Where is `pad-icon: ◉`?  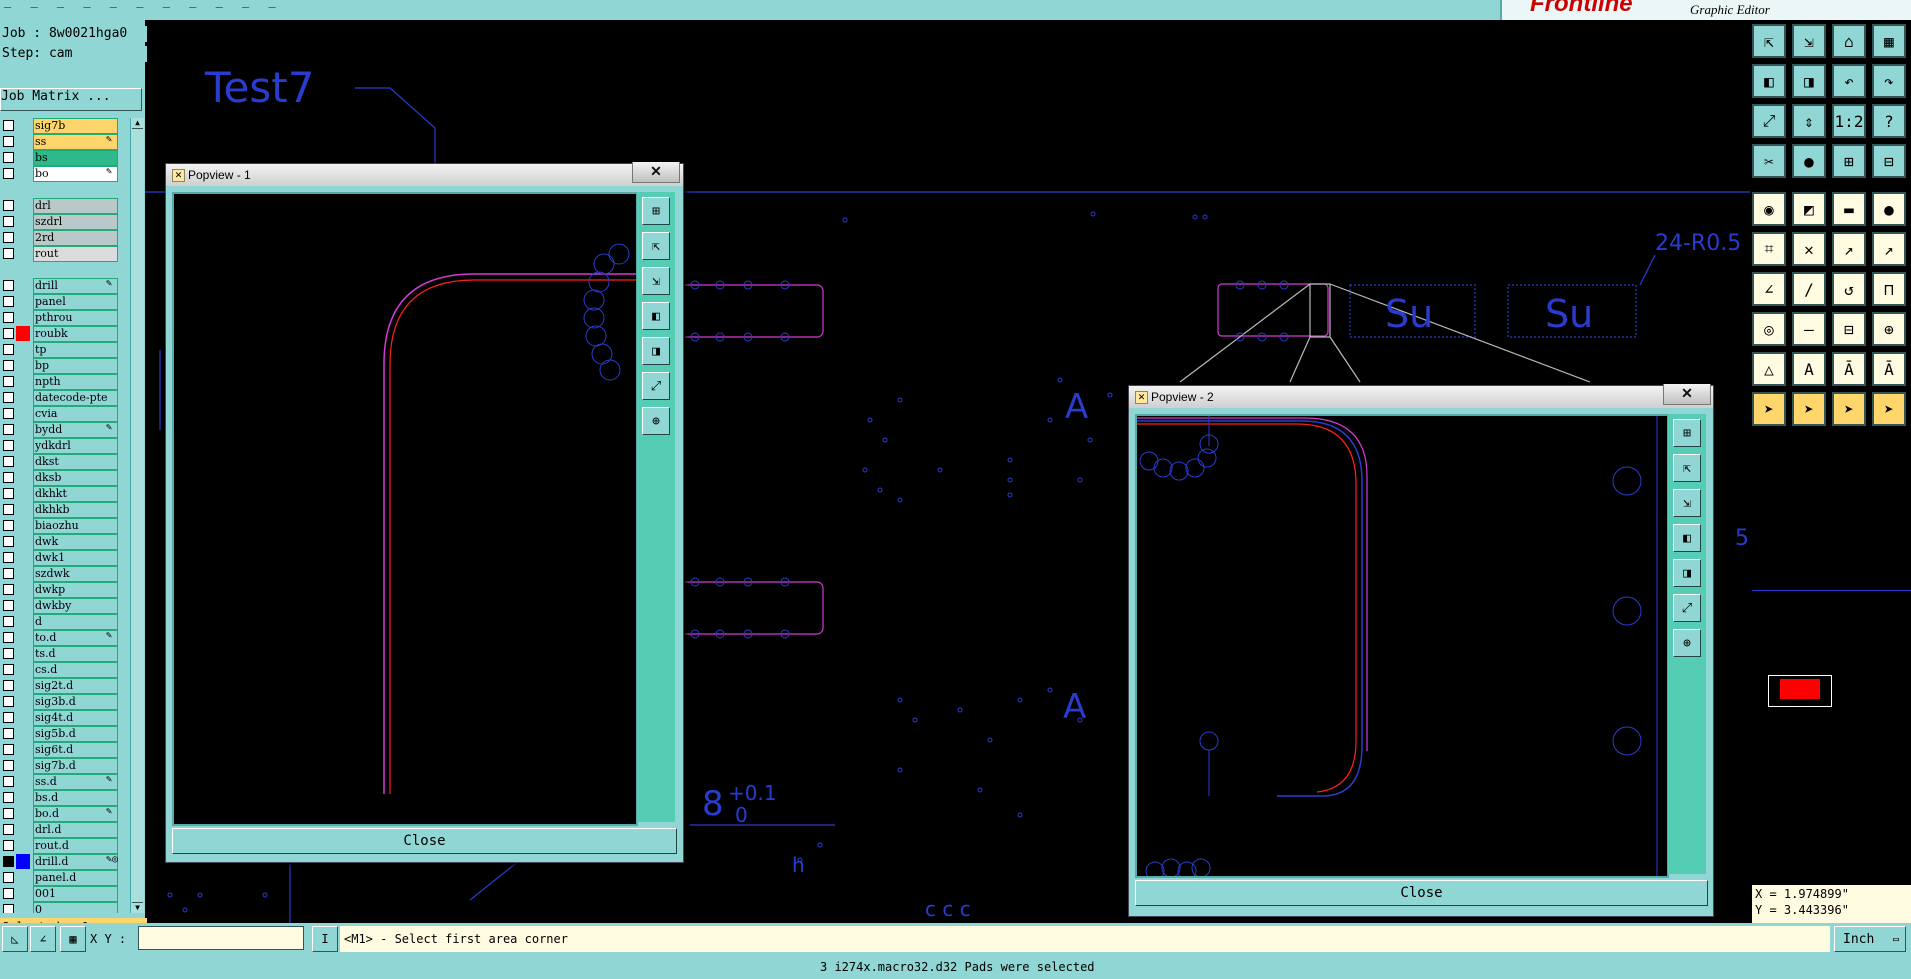 pad-icon: ◉ is located at coordinates (1769, 209).